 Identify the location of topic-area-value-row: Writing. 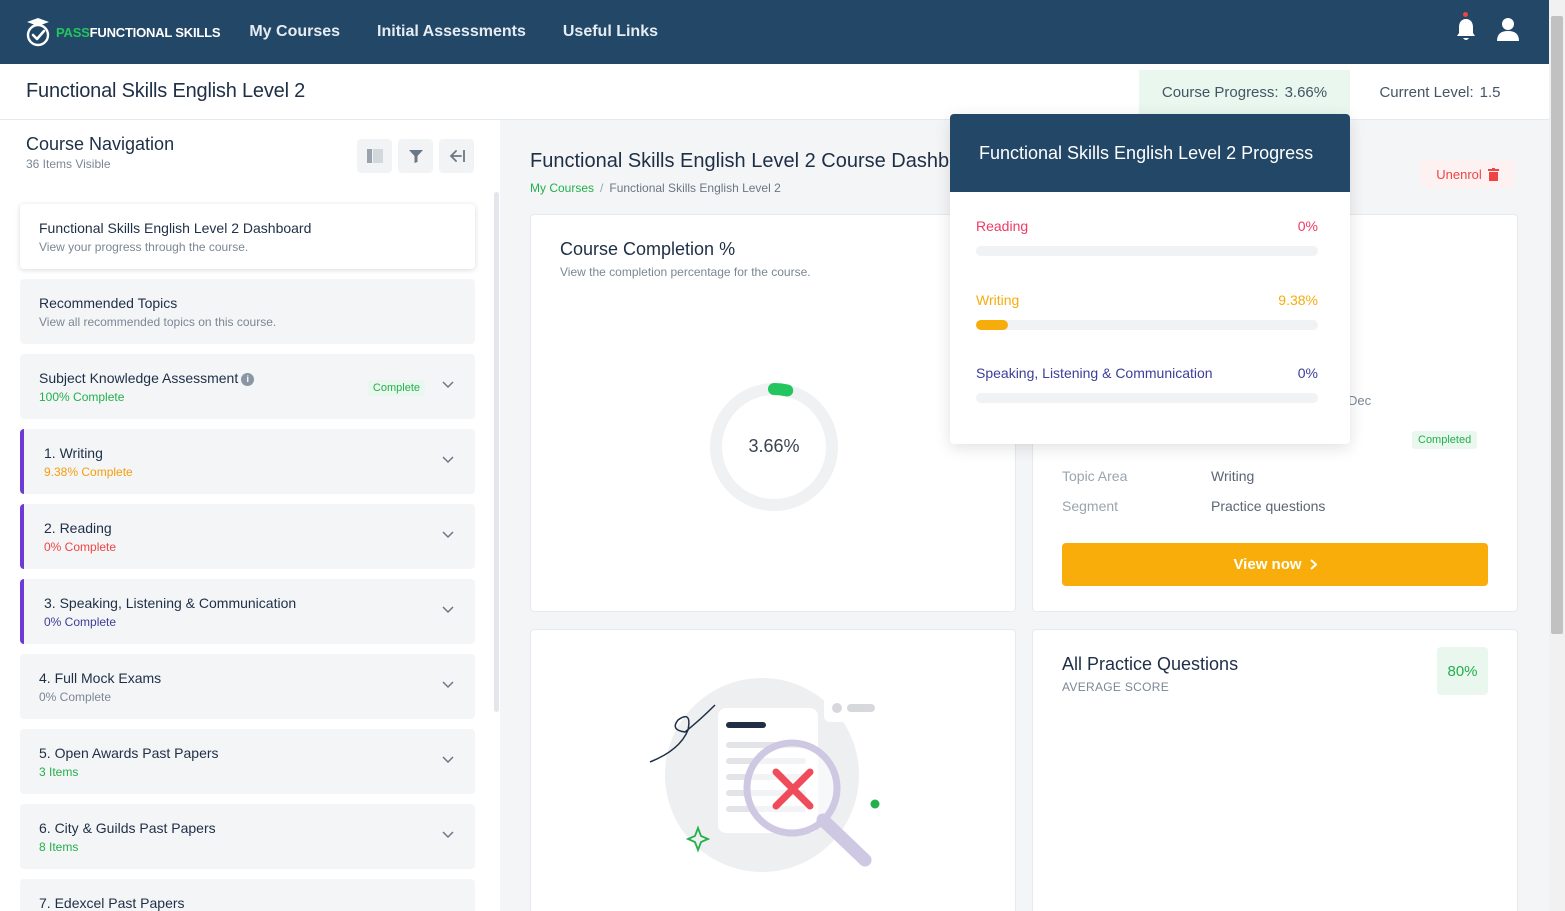
(1232, 476).